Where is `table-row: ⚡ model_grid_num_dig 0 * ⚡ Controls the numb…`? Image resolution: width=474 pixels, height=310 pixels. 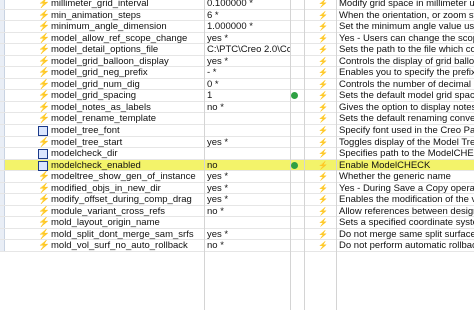
table-row: ⚡ model_grid_num_dig 0 * ⚡ Controls the numb… is located at coordinates (237, 84).